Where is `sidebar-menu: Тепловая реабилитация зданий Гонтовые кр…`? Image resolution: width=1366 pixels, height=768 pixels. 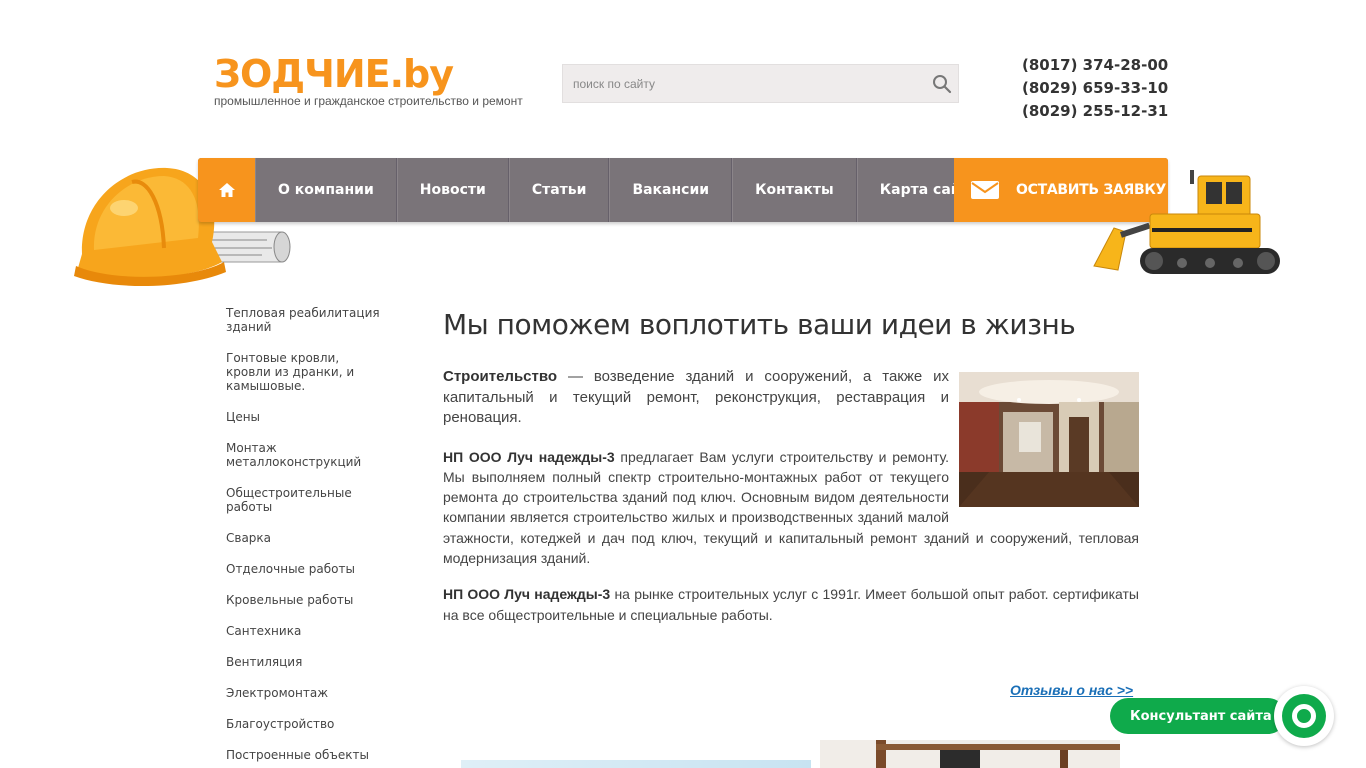
sidebar-menu: Тепловая реабилитация зданий Гонтовые кр… is located at coordinates (306, 537).